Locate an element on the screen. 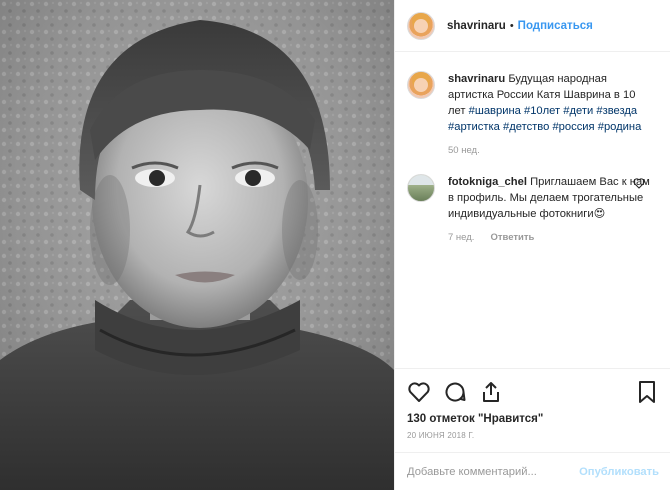 The image size is (670, 490). comment-icon is located at coordinates (455, 392).